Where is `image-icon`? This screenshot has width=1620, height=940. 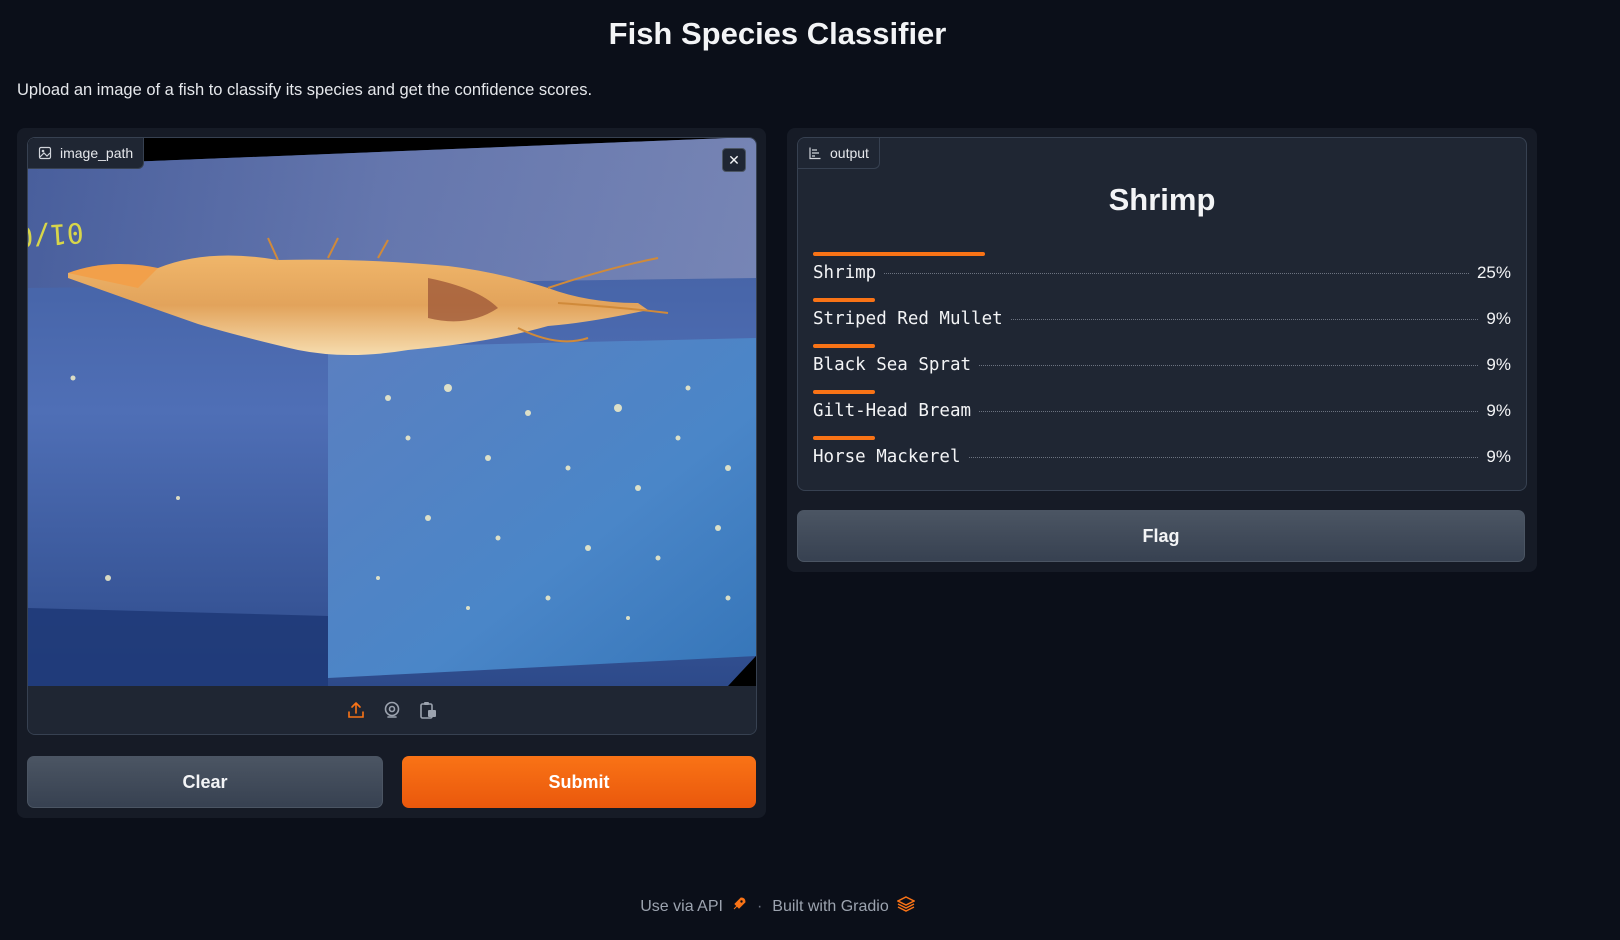
image-icon is located at coordinates (45, 153).